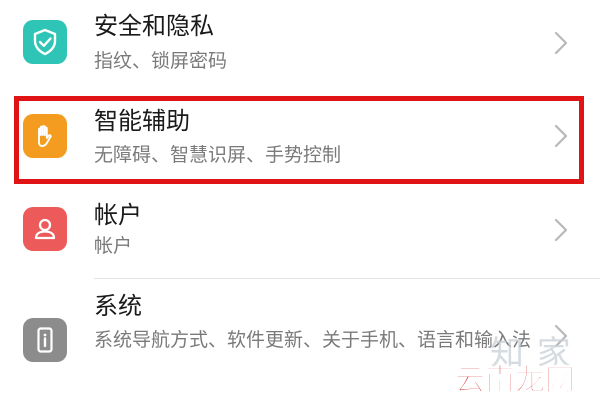  What do you see at coordinates (347, 278) in the screenshot?
I see `divider` at bounding box center [347, 278].